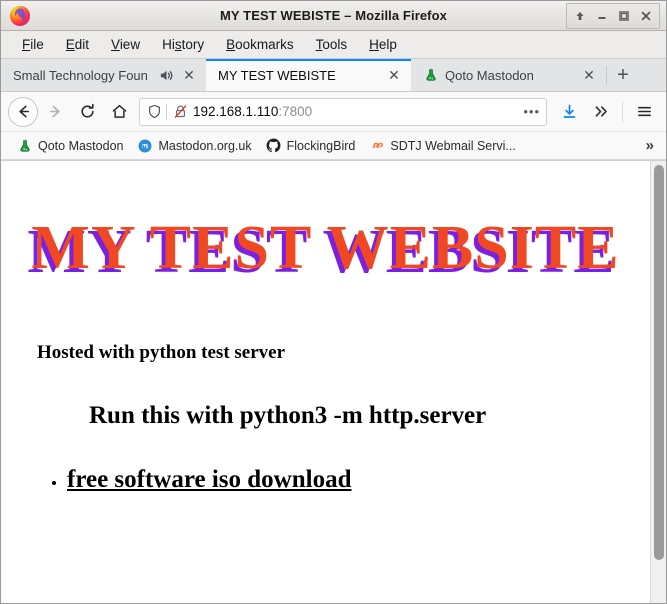 The height and width of the screenshot is (604, 667). What do you see at coordinates (531, 111) in the screenshot?
I see `page-actions-button: •••` at bounding box center [531, 111].